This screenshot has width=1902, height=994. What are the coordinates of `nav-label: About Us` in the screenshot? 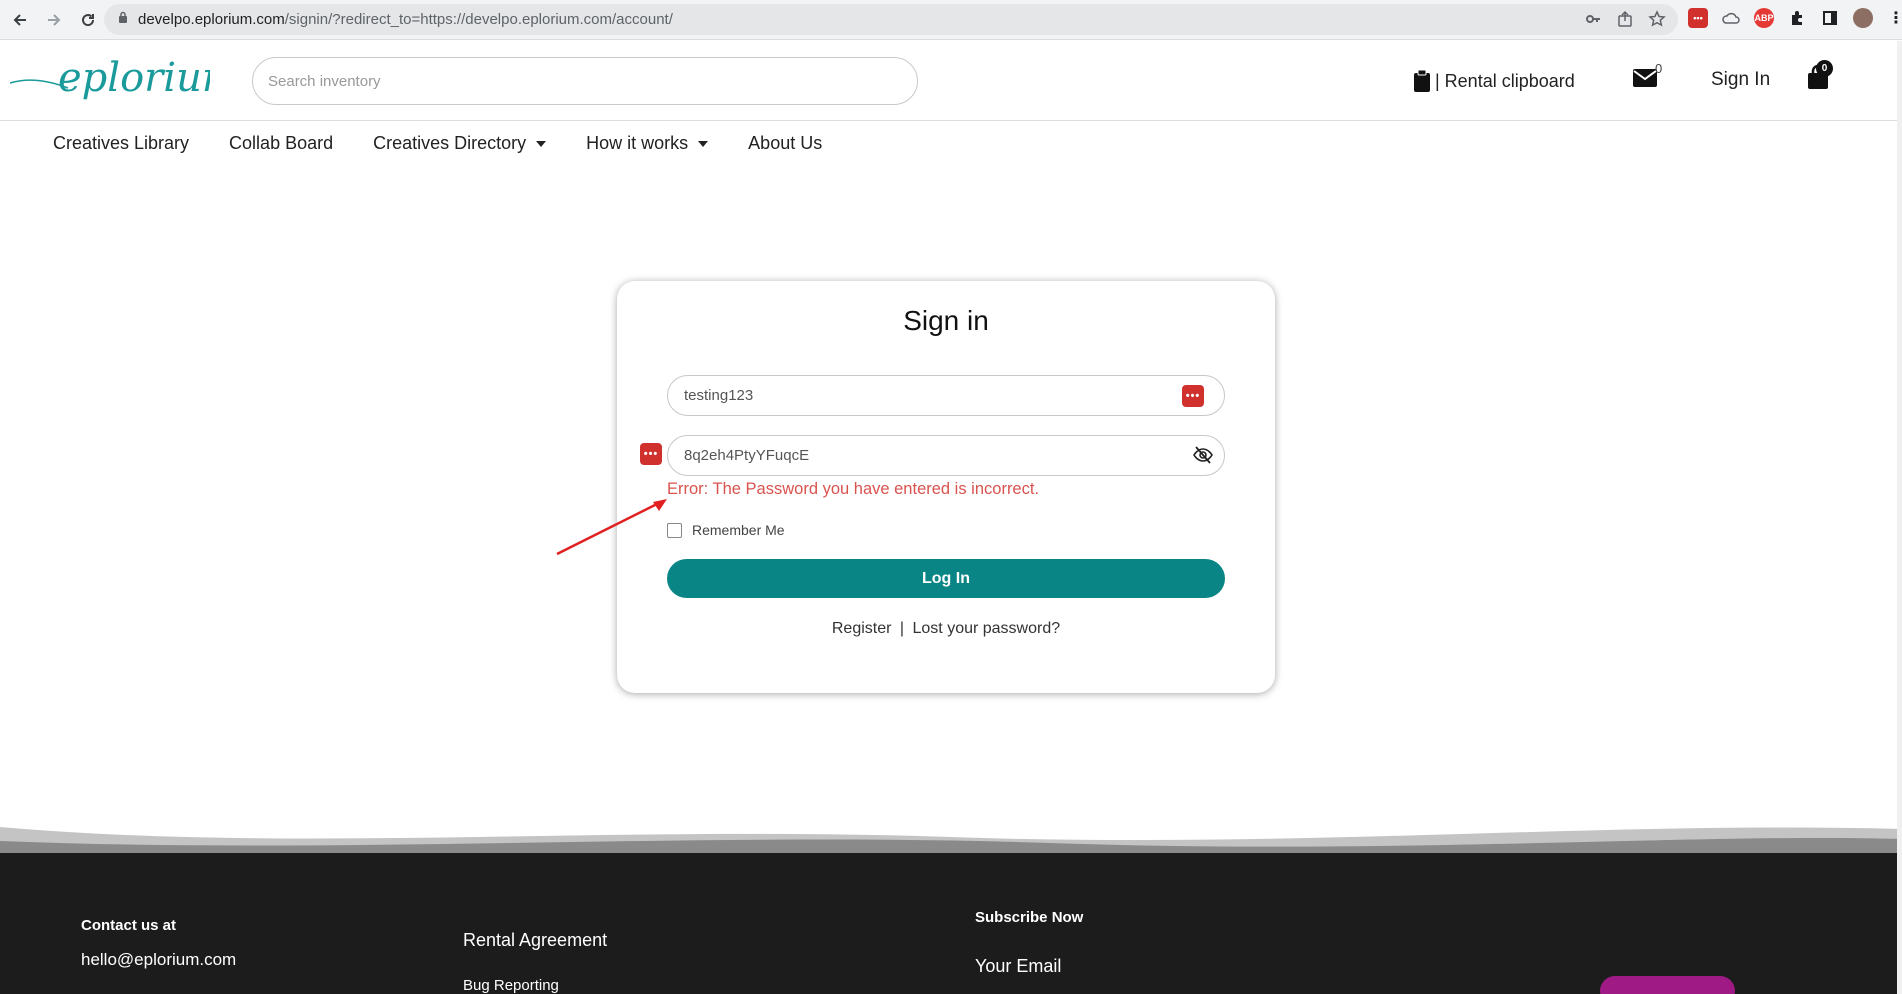 It's located at (785, 143).